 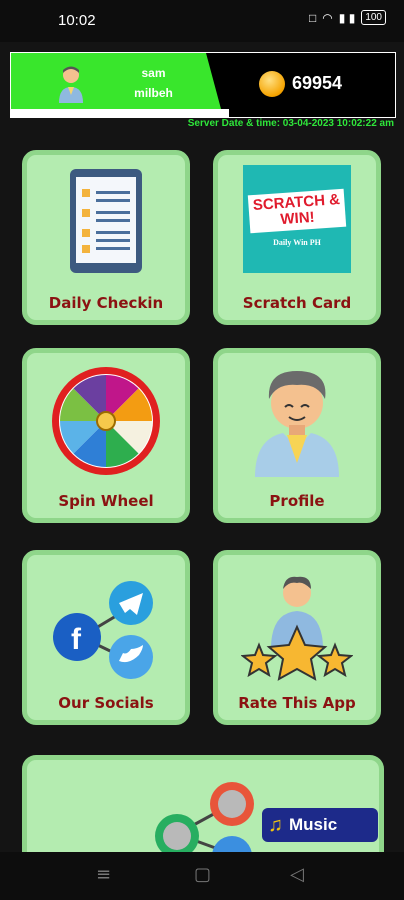 What do you see at coordinates (106, 703) in the screenshot?
I see `our-socials-label: Our Socials` at bounding box center [106, 703].